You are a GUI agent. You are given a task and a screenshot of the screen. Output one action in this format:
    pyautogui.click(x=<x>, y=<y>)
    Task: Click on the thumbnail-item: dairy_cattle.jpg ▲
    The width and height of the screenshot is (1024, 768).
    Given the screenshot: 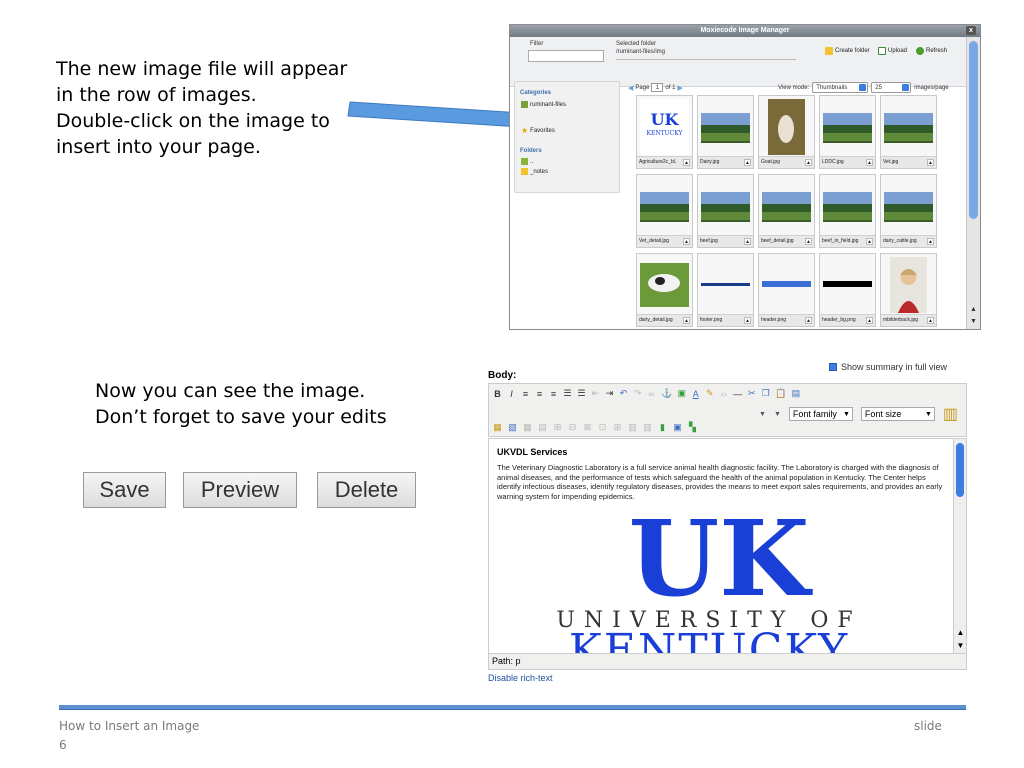 What is the action you would take?
    pyautogui.click(x=908, y=211)
    